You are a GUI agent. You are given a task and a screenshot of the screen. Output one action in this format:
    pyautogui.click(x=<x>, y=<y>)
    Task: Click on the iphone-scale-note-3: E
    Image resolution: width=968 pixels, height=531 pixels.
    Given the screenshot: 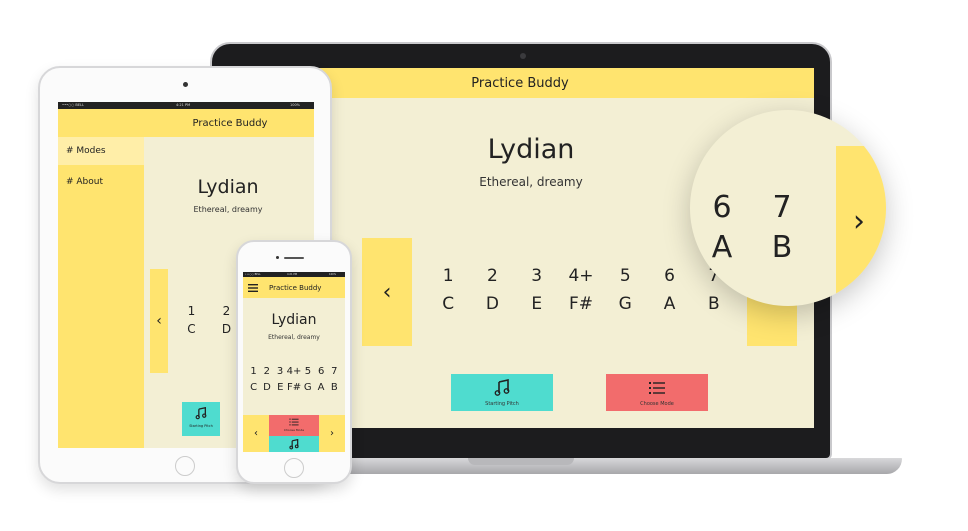 What is the action you would take?
    pyautogui.click(x=280, y=387)
    